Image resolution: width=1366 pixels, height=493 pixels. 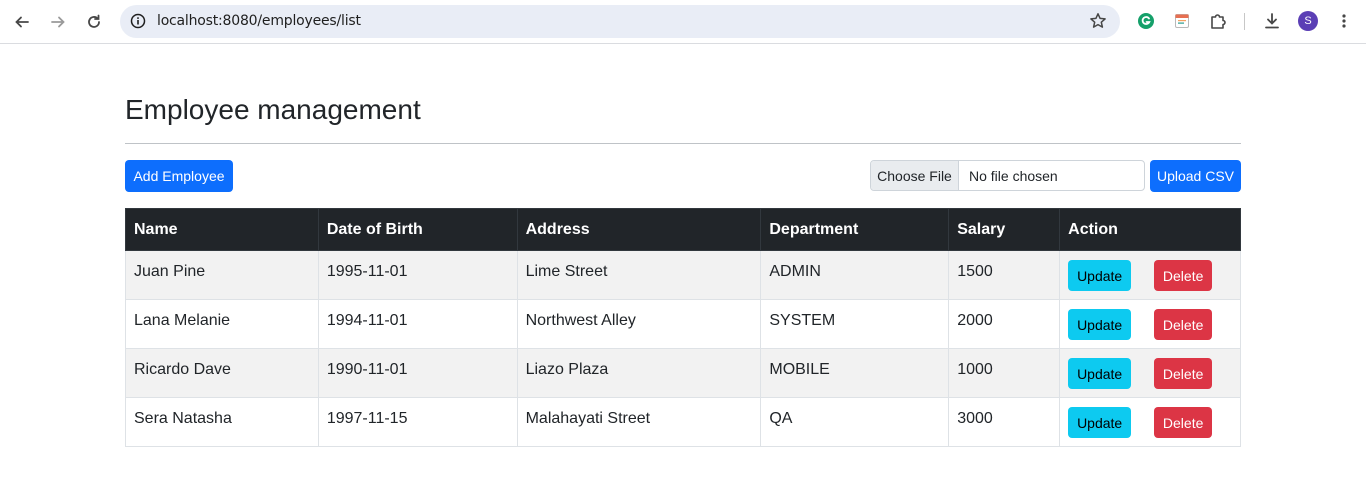 What do you see at coordinates (1004, 422) in the screenshot?
I see `cell-salary: 3000` at bounding box center [1004, 422].